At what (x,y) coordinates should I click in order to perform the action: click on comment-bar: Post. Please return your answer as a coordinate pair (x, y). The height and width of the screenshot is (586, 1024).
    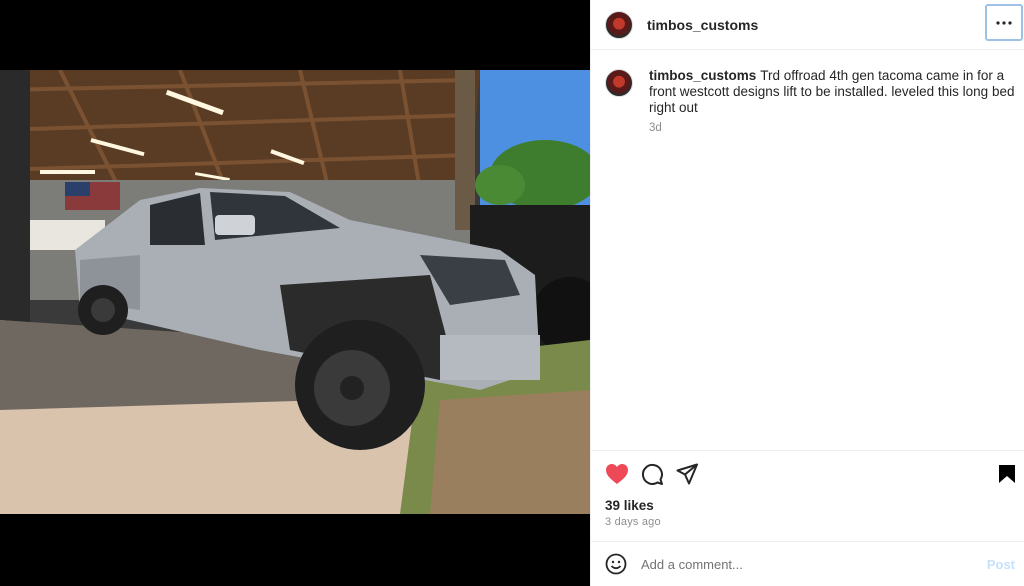
    Looking at the image, I should click on (807, 563).